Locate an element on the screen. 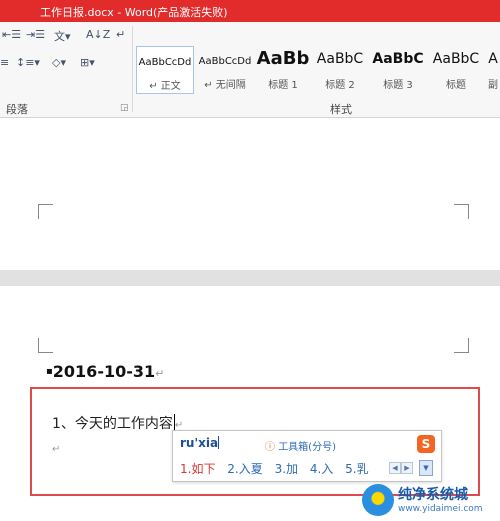  date-heading: ▪2016-10-31↵ is located at coordinates (105, 371).